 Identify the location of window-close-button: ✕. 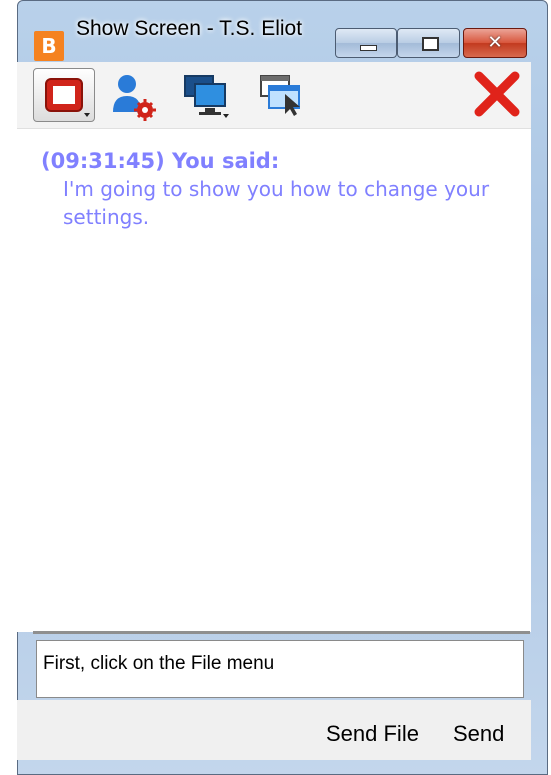
(495, 43).